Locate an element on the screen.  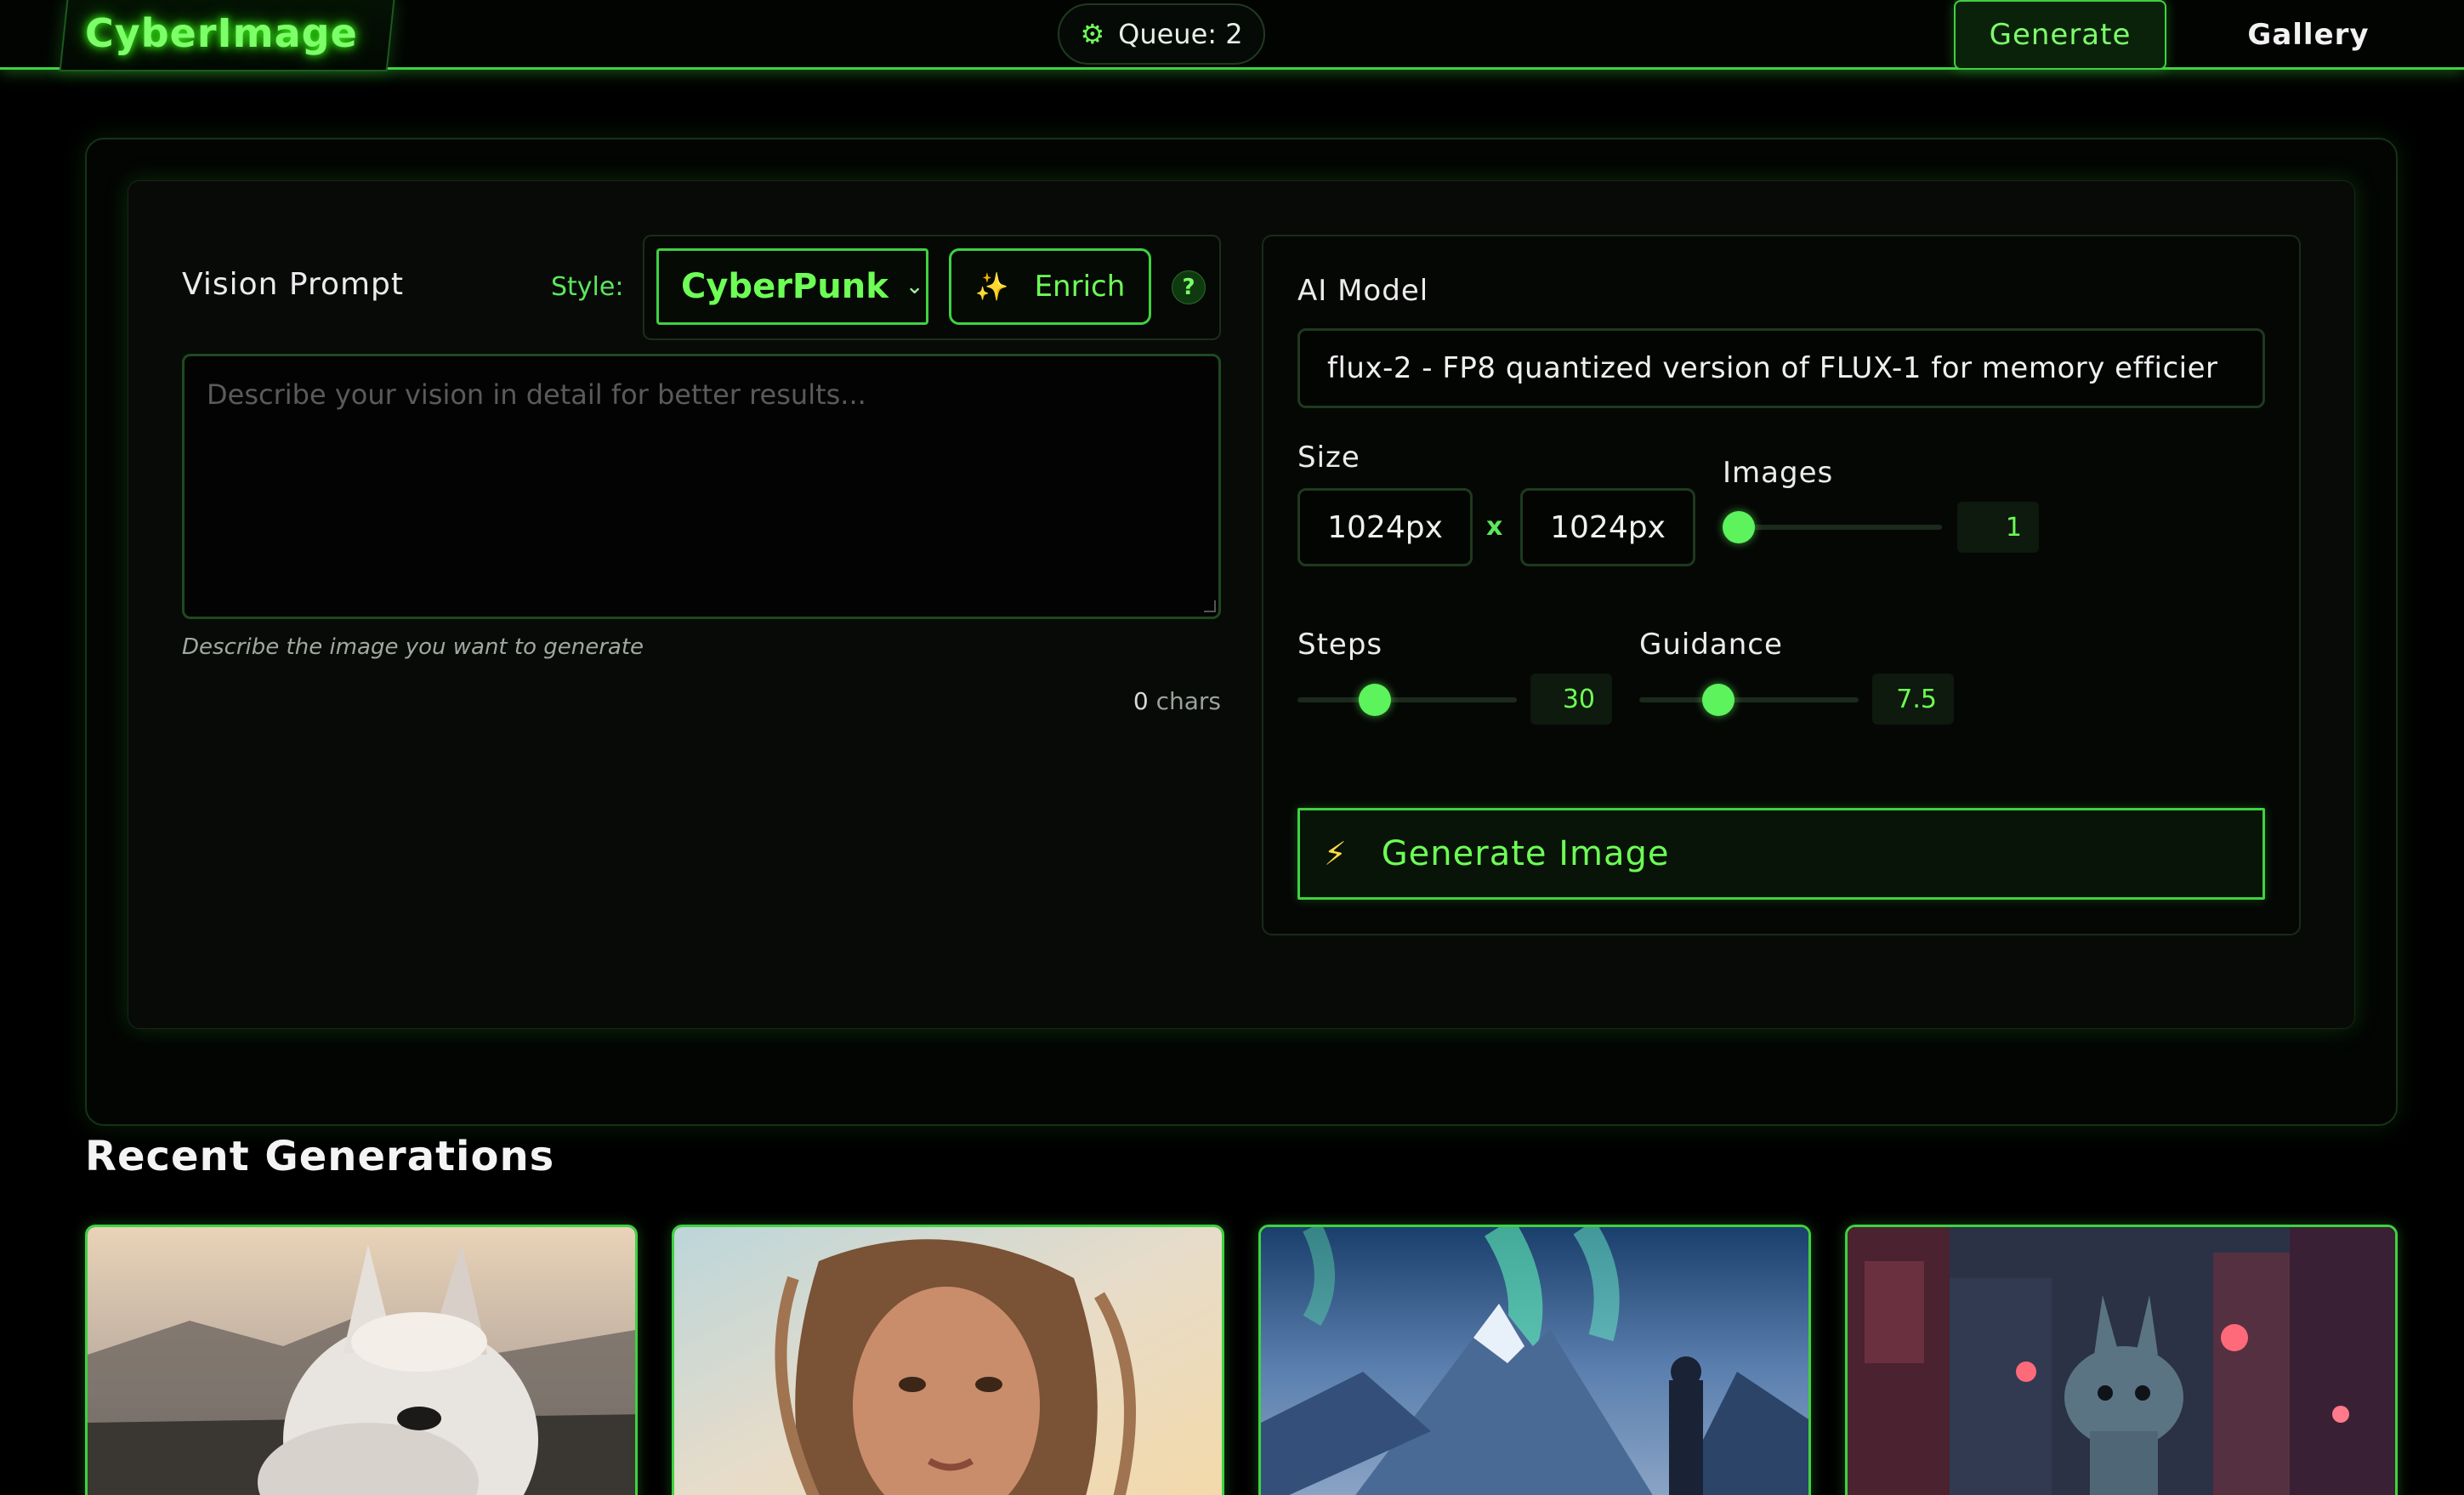
vision-prompt-label: Vision Prompt is located at coordinates (293, 284).